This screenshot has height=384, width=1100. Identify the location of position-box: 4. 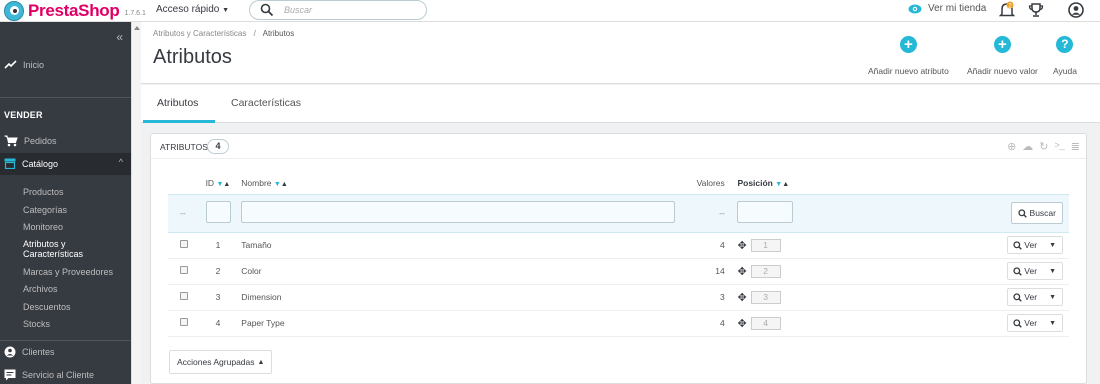
(765, 323).